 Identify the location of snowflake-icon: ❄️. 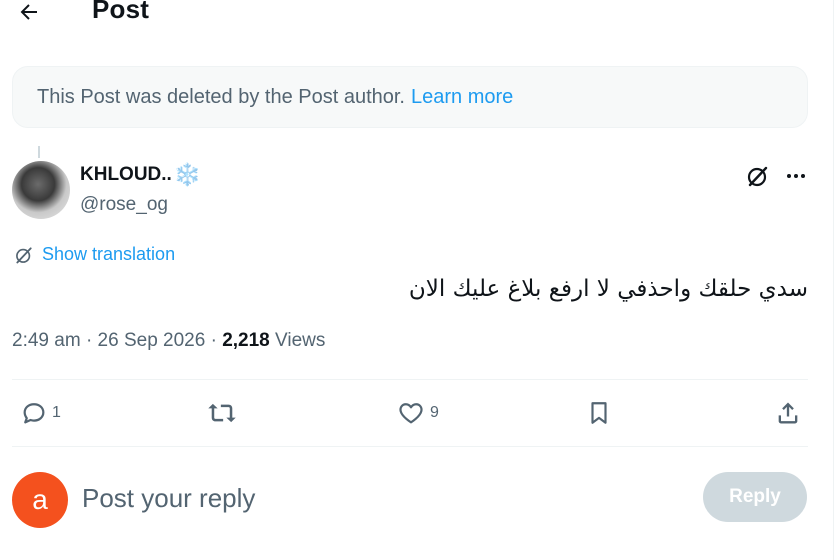
(187, 174).